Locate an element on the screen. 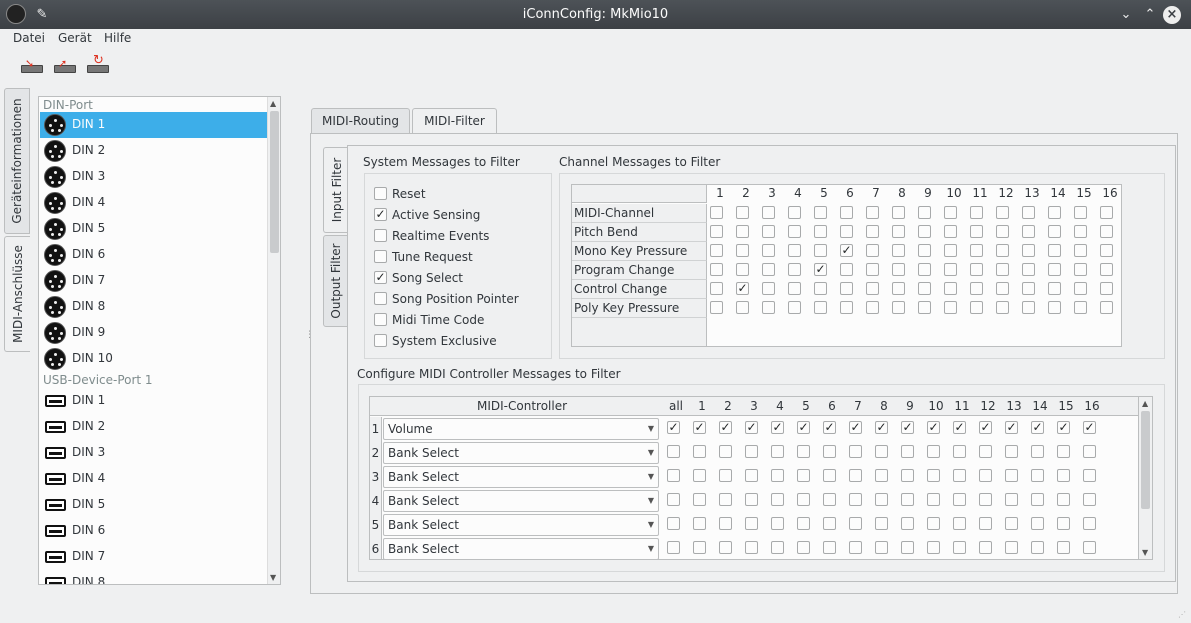  system-filter-checkbox: ✓ is located at coordinates (380, 277).